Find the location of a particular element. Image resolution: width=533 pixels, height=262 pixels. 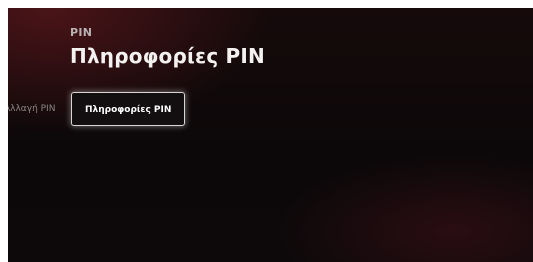

page-title: Πληροφορίες PIN is located at coordinates (167, 56).